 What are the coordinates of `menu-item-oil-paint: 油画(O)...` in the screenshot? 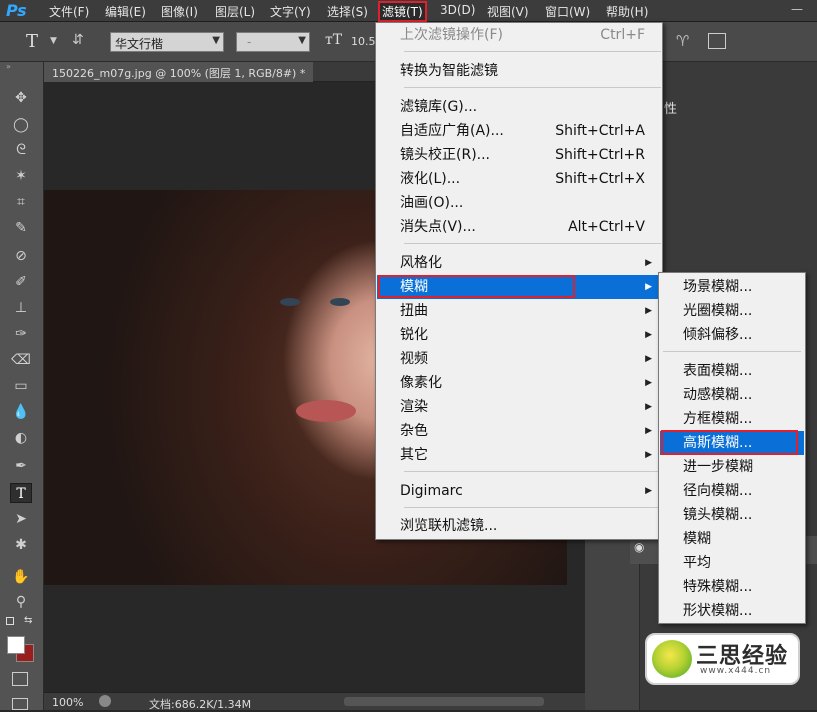 It's located at (519, 203).